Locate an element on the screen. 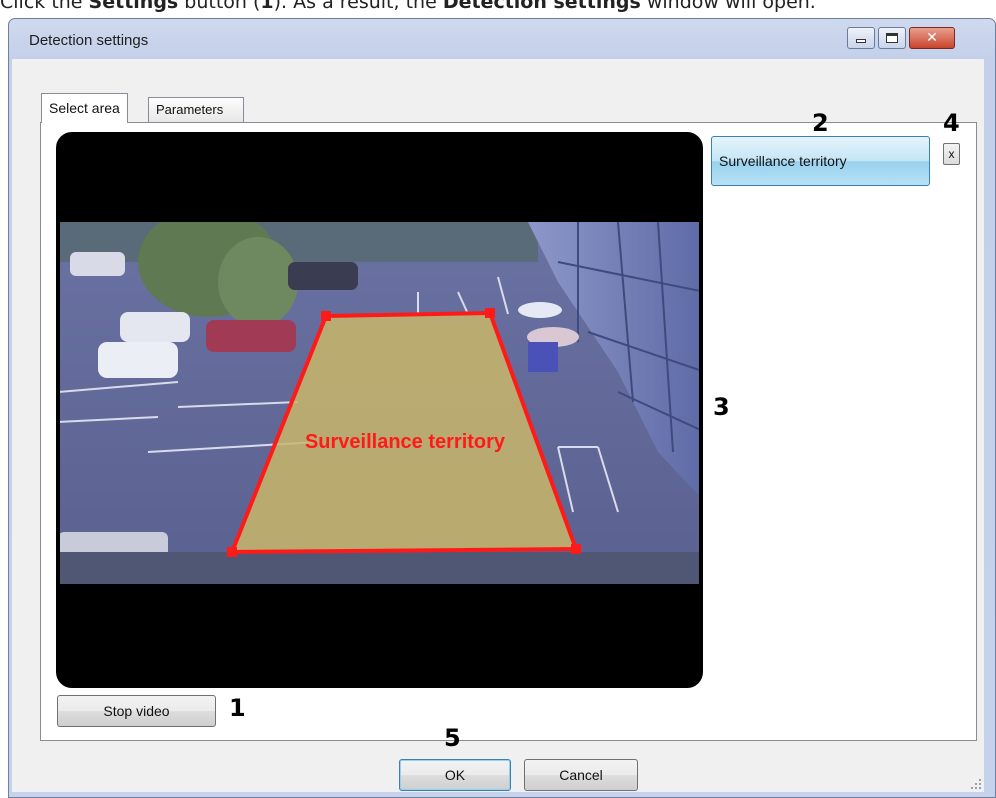 The height and width of the screenshot is (798, 996). stop-video-button: Stop video is located at coordinates (136, 711).